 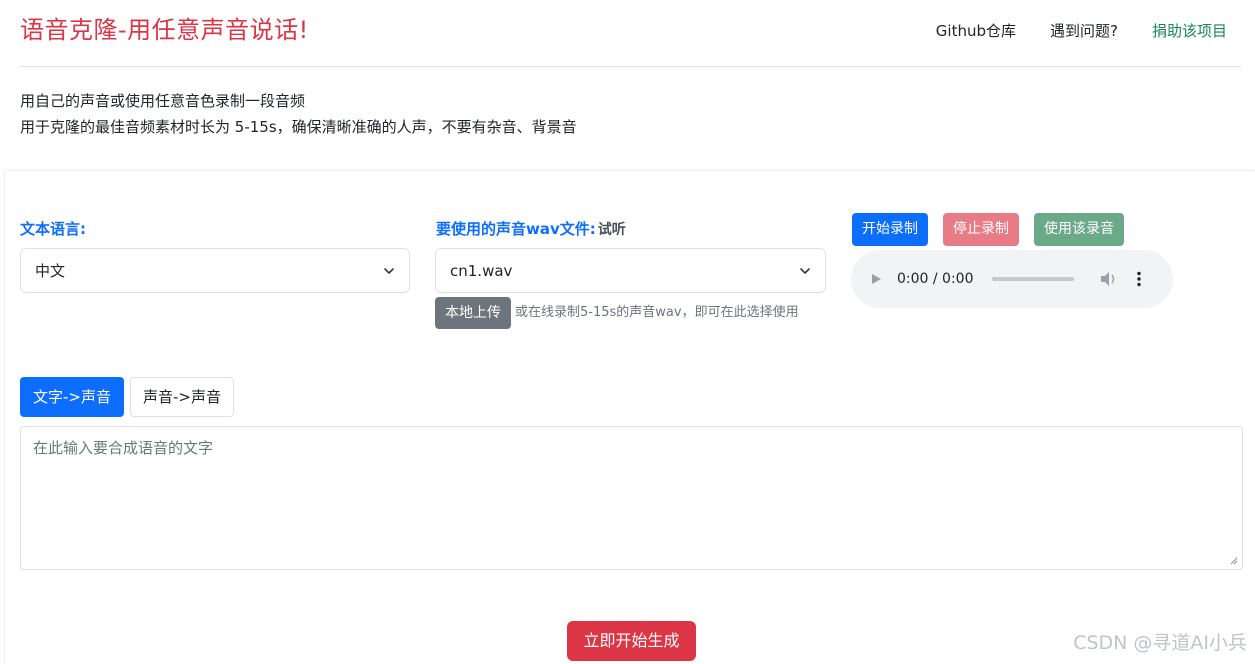 What do you see at coordinates (935, 279) in the screenshot?
I see `audio-time: 0:00 / 0:00` at bounding box center [935, 279].